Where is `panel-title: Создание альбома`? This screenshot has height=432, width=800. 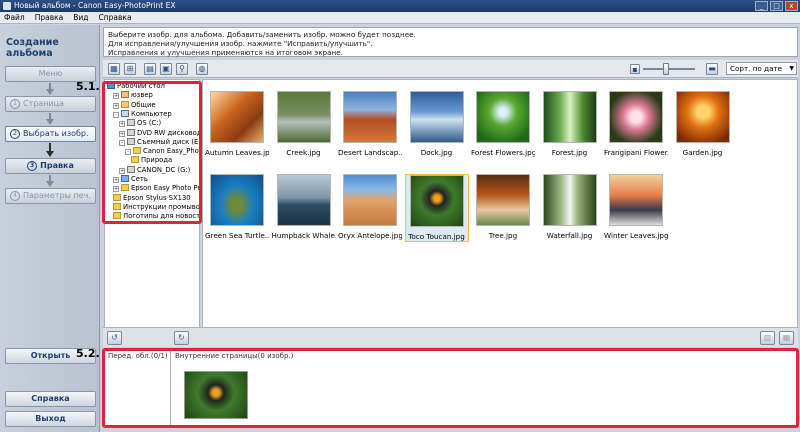
panel-title: Создание альбома is located at coordinates (32, 48).